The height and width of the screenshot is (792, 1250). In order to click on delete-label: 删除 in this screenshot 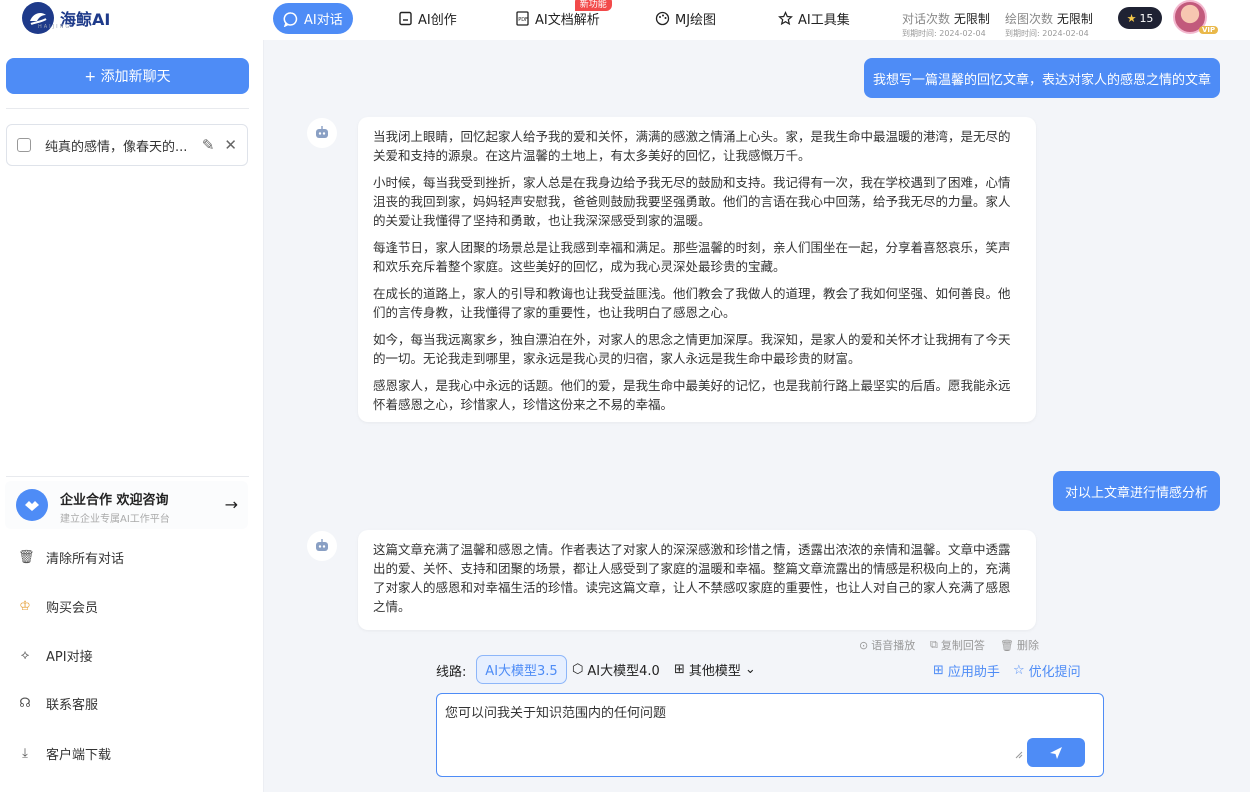, I will do `click(1027, 645)`.